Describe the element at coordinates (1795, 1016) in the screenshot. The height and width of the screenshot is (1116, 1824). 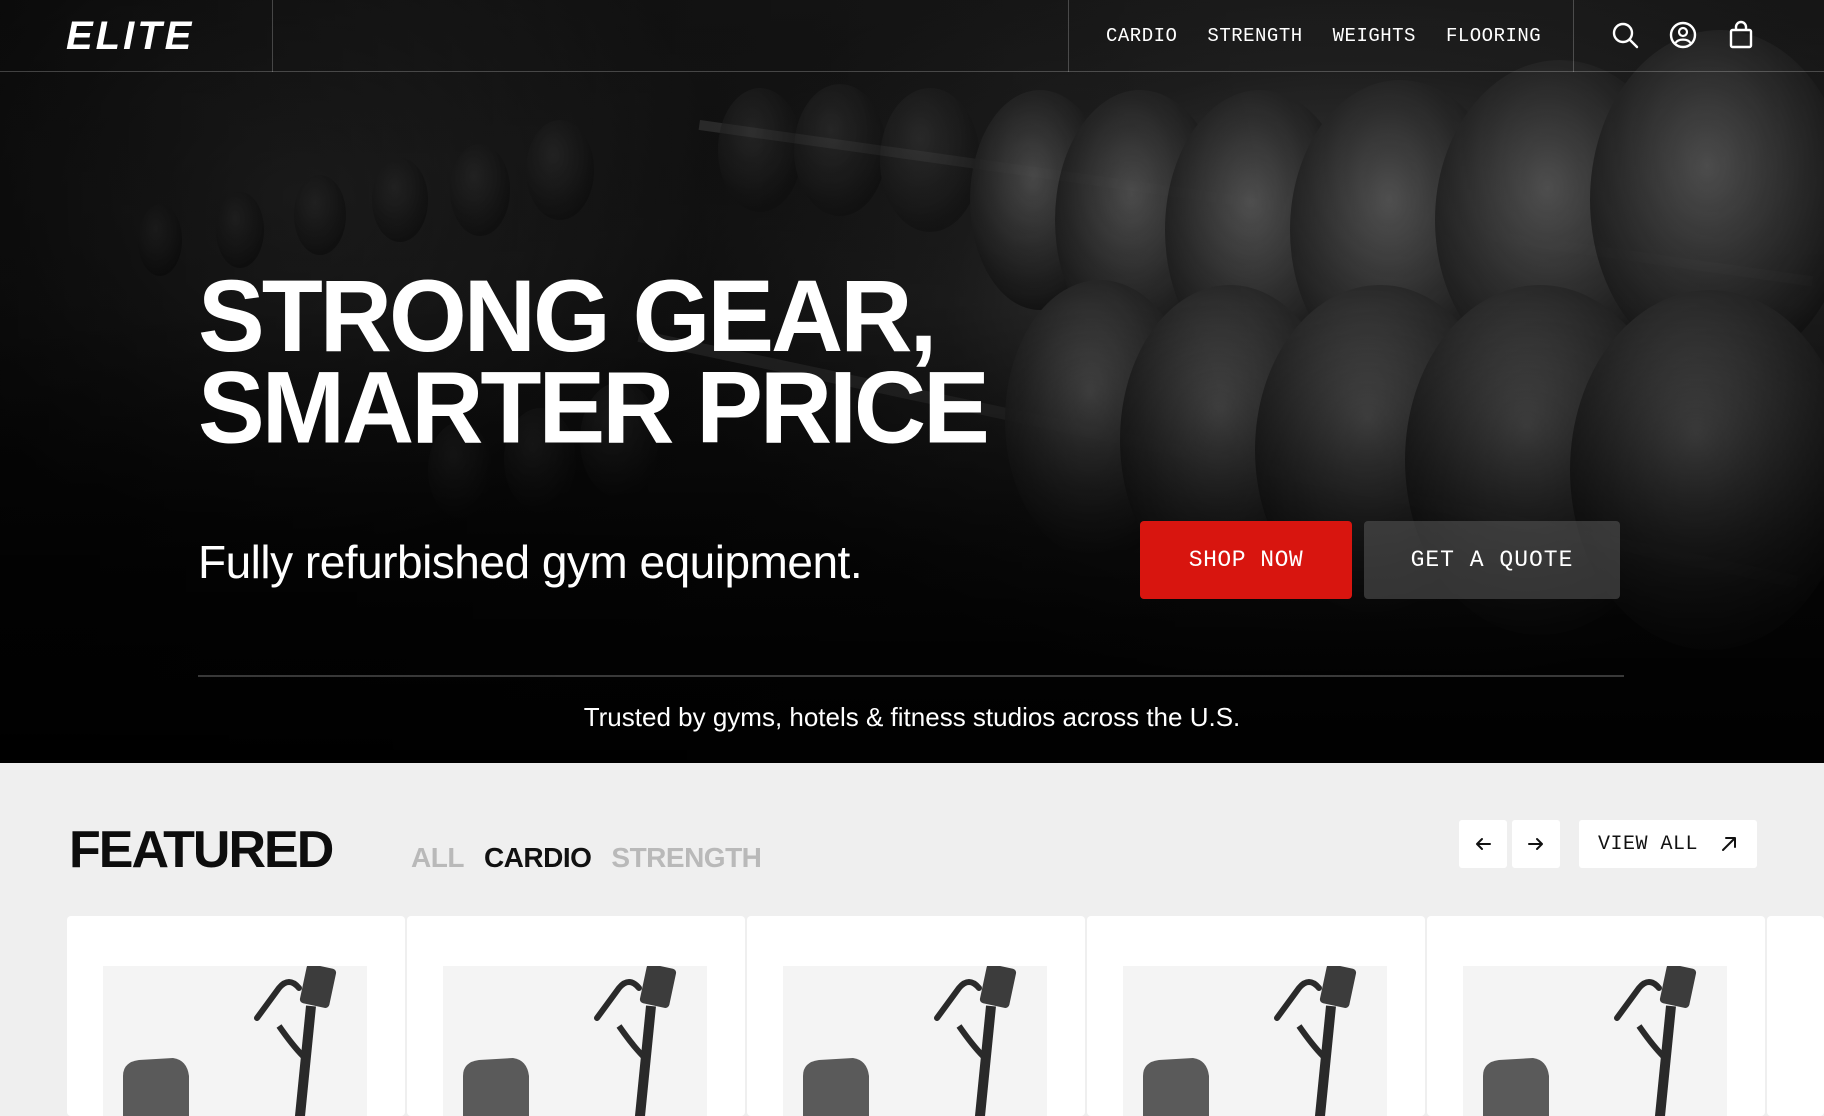
I see `product-card-partial` at that location.